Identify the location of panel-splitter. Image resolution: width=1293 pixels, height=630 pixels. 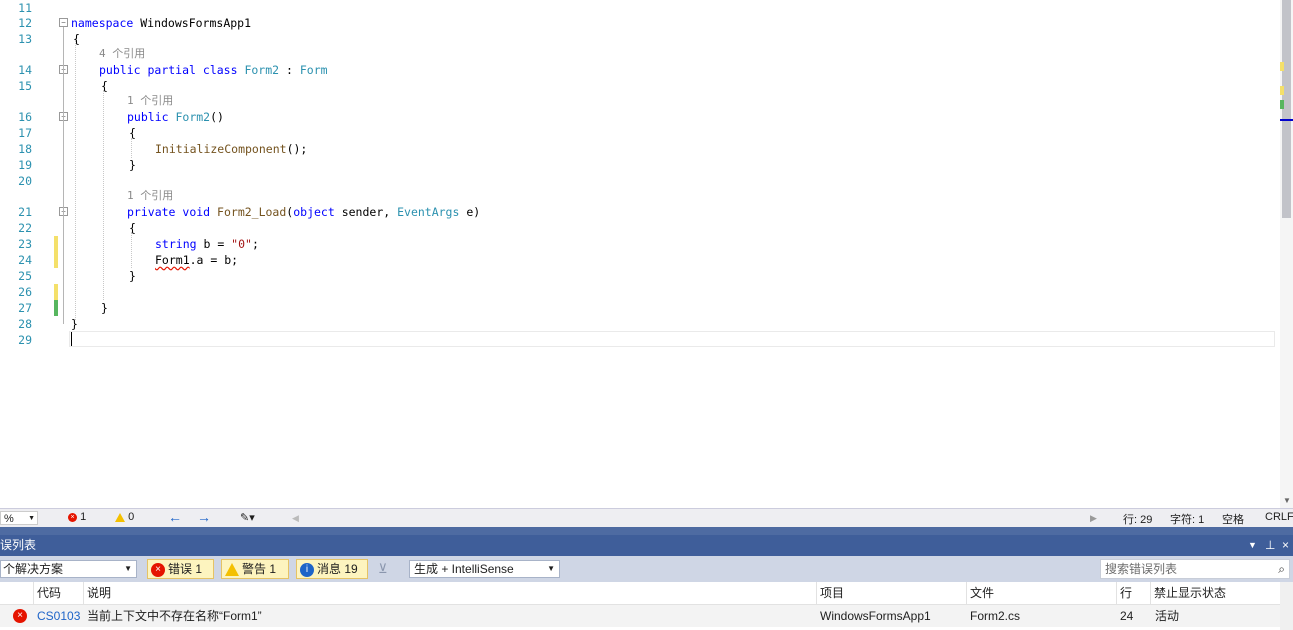
(646, 531).